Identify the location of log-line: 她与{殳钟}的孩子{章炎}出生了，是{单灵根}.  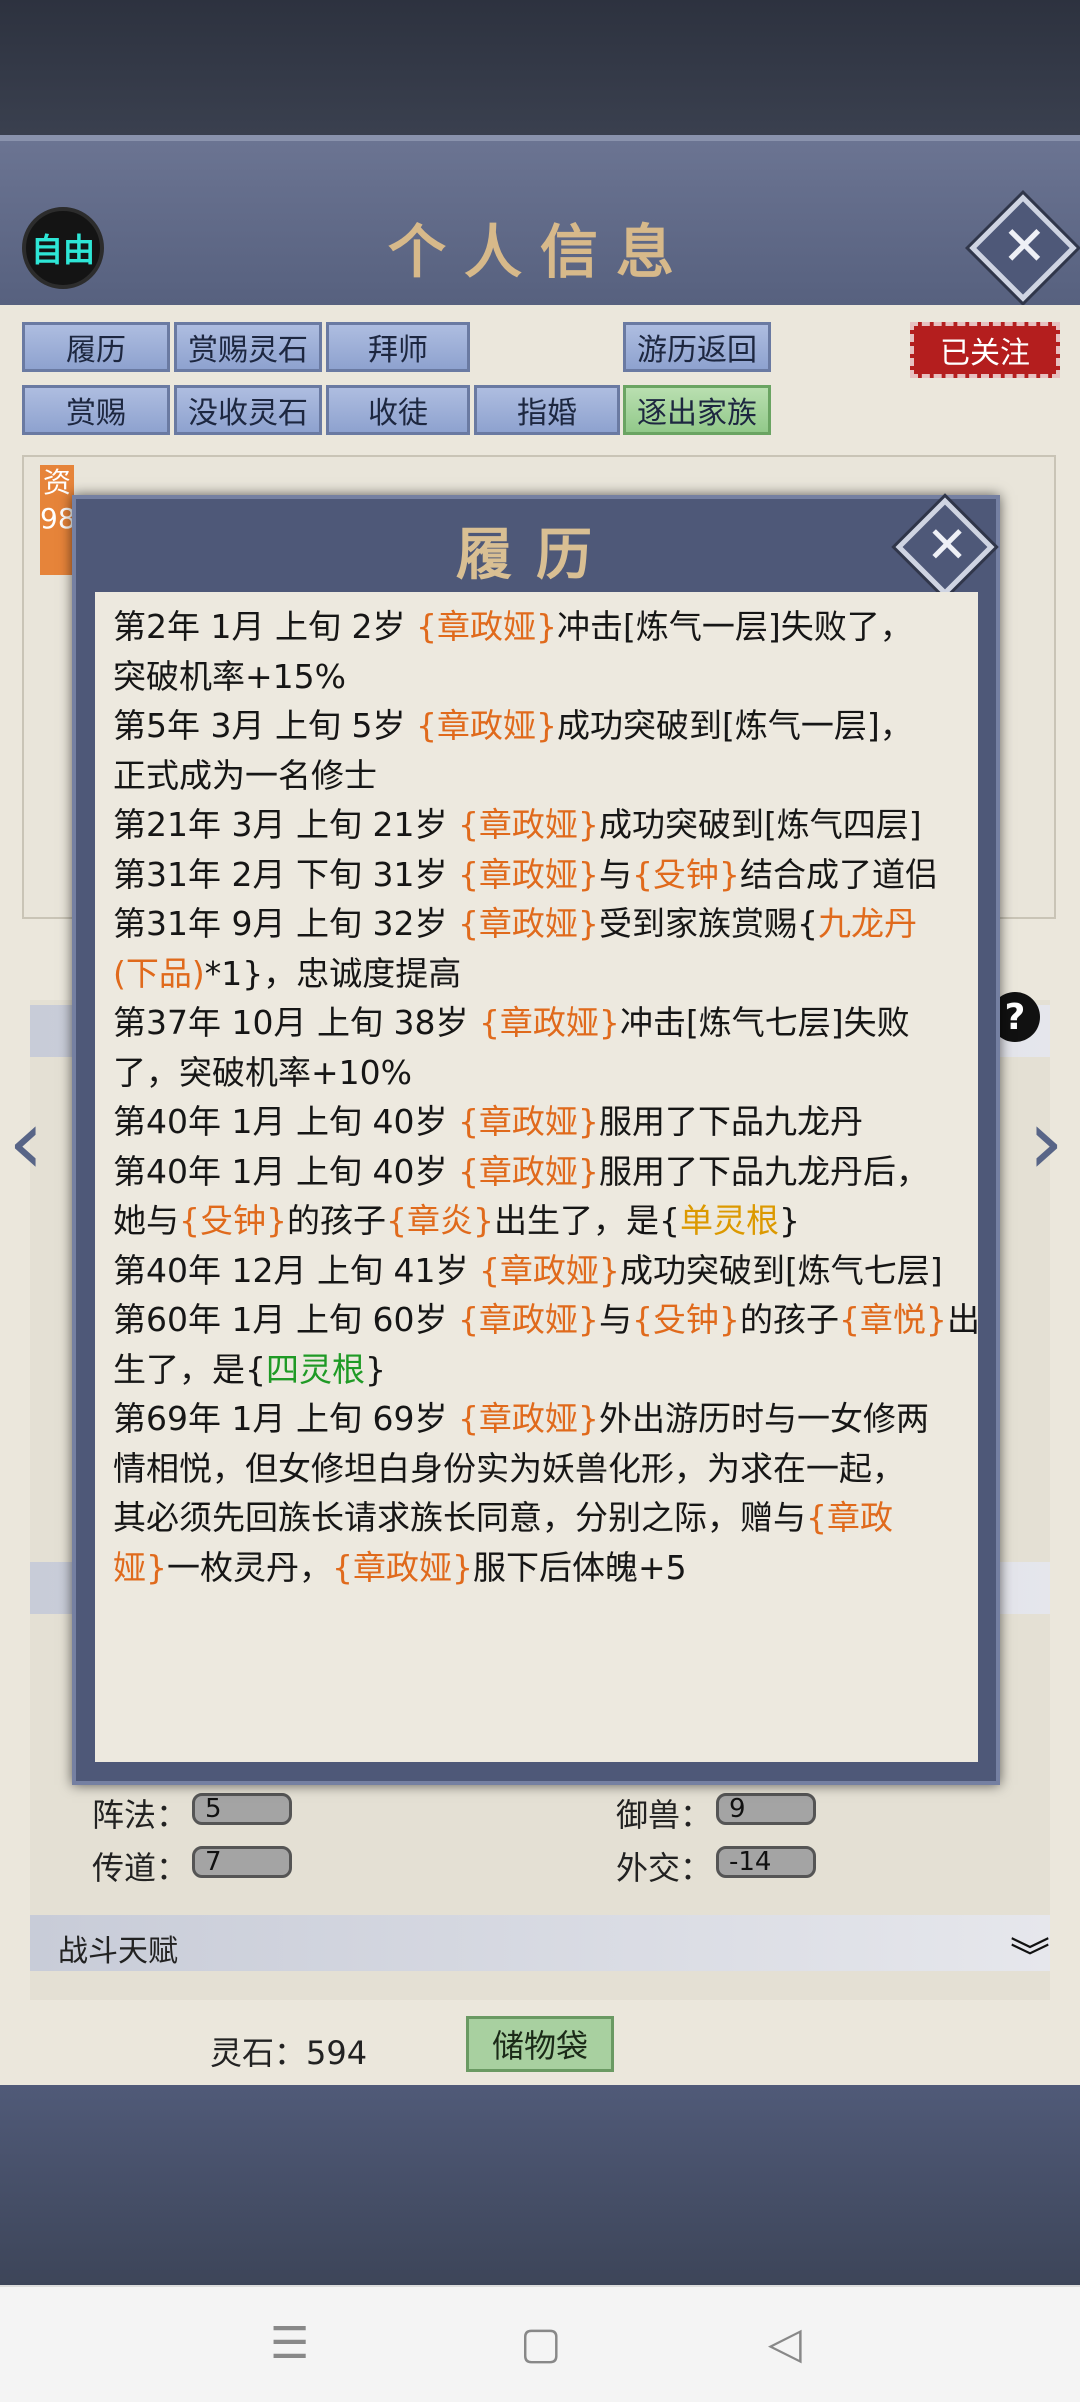
(536, 1221).